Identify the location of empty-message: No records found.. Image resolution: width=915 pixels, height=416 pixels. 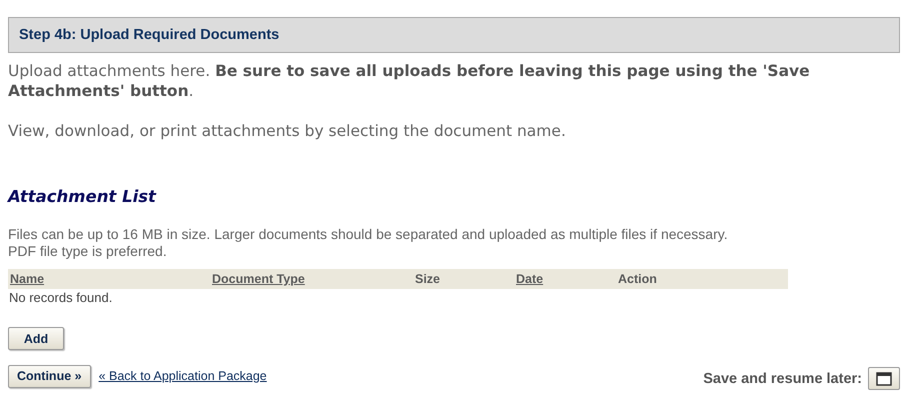
(61, 297).